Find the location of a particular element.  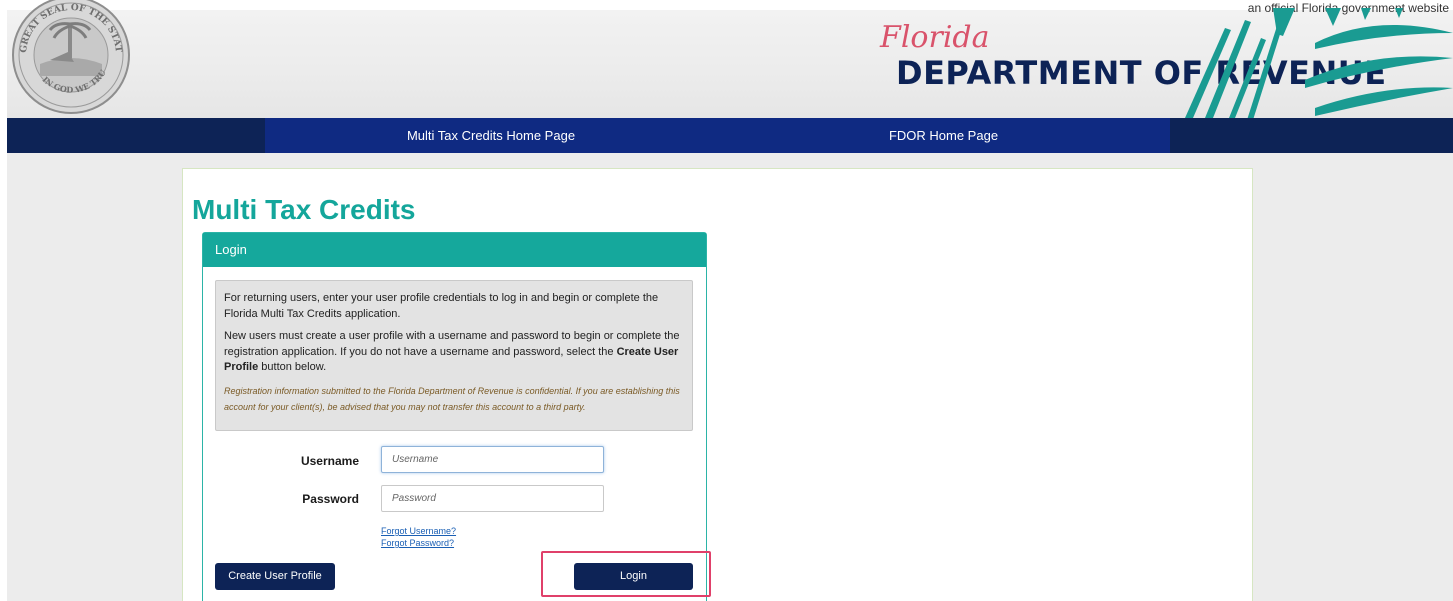

florida-script-logo: Florida is located at coordinates (935, 37).